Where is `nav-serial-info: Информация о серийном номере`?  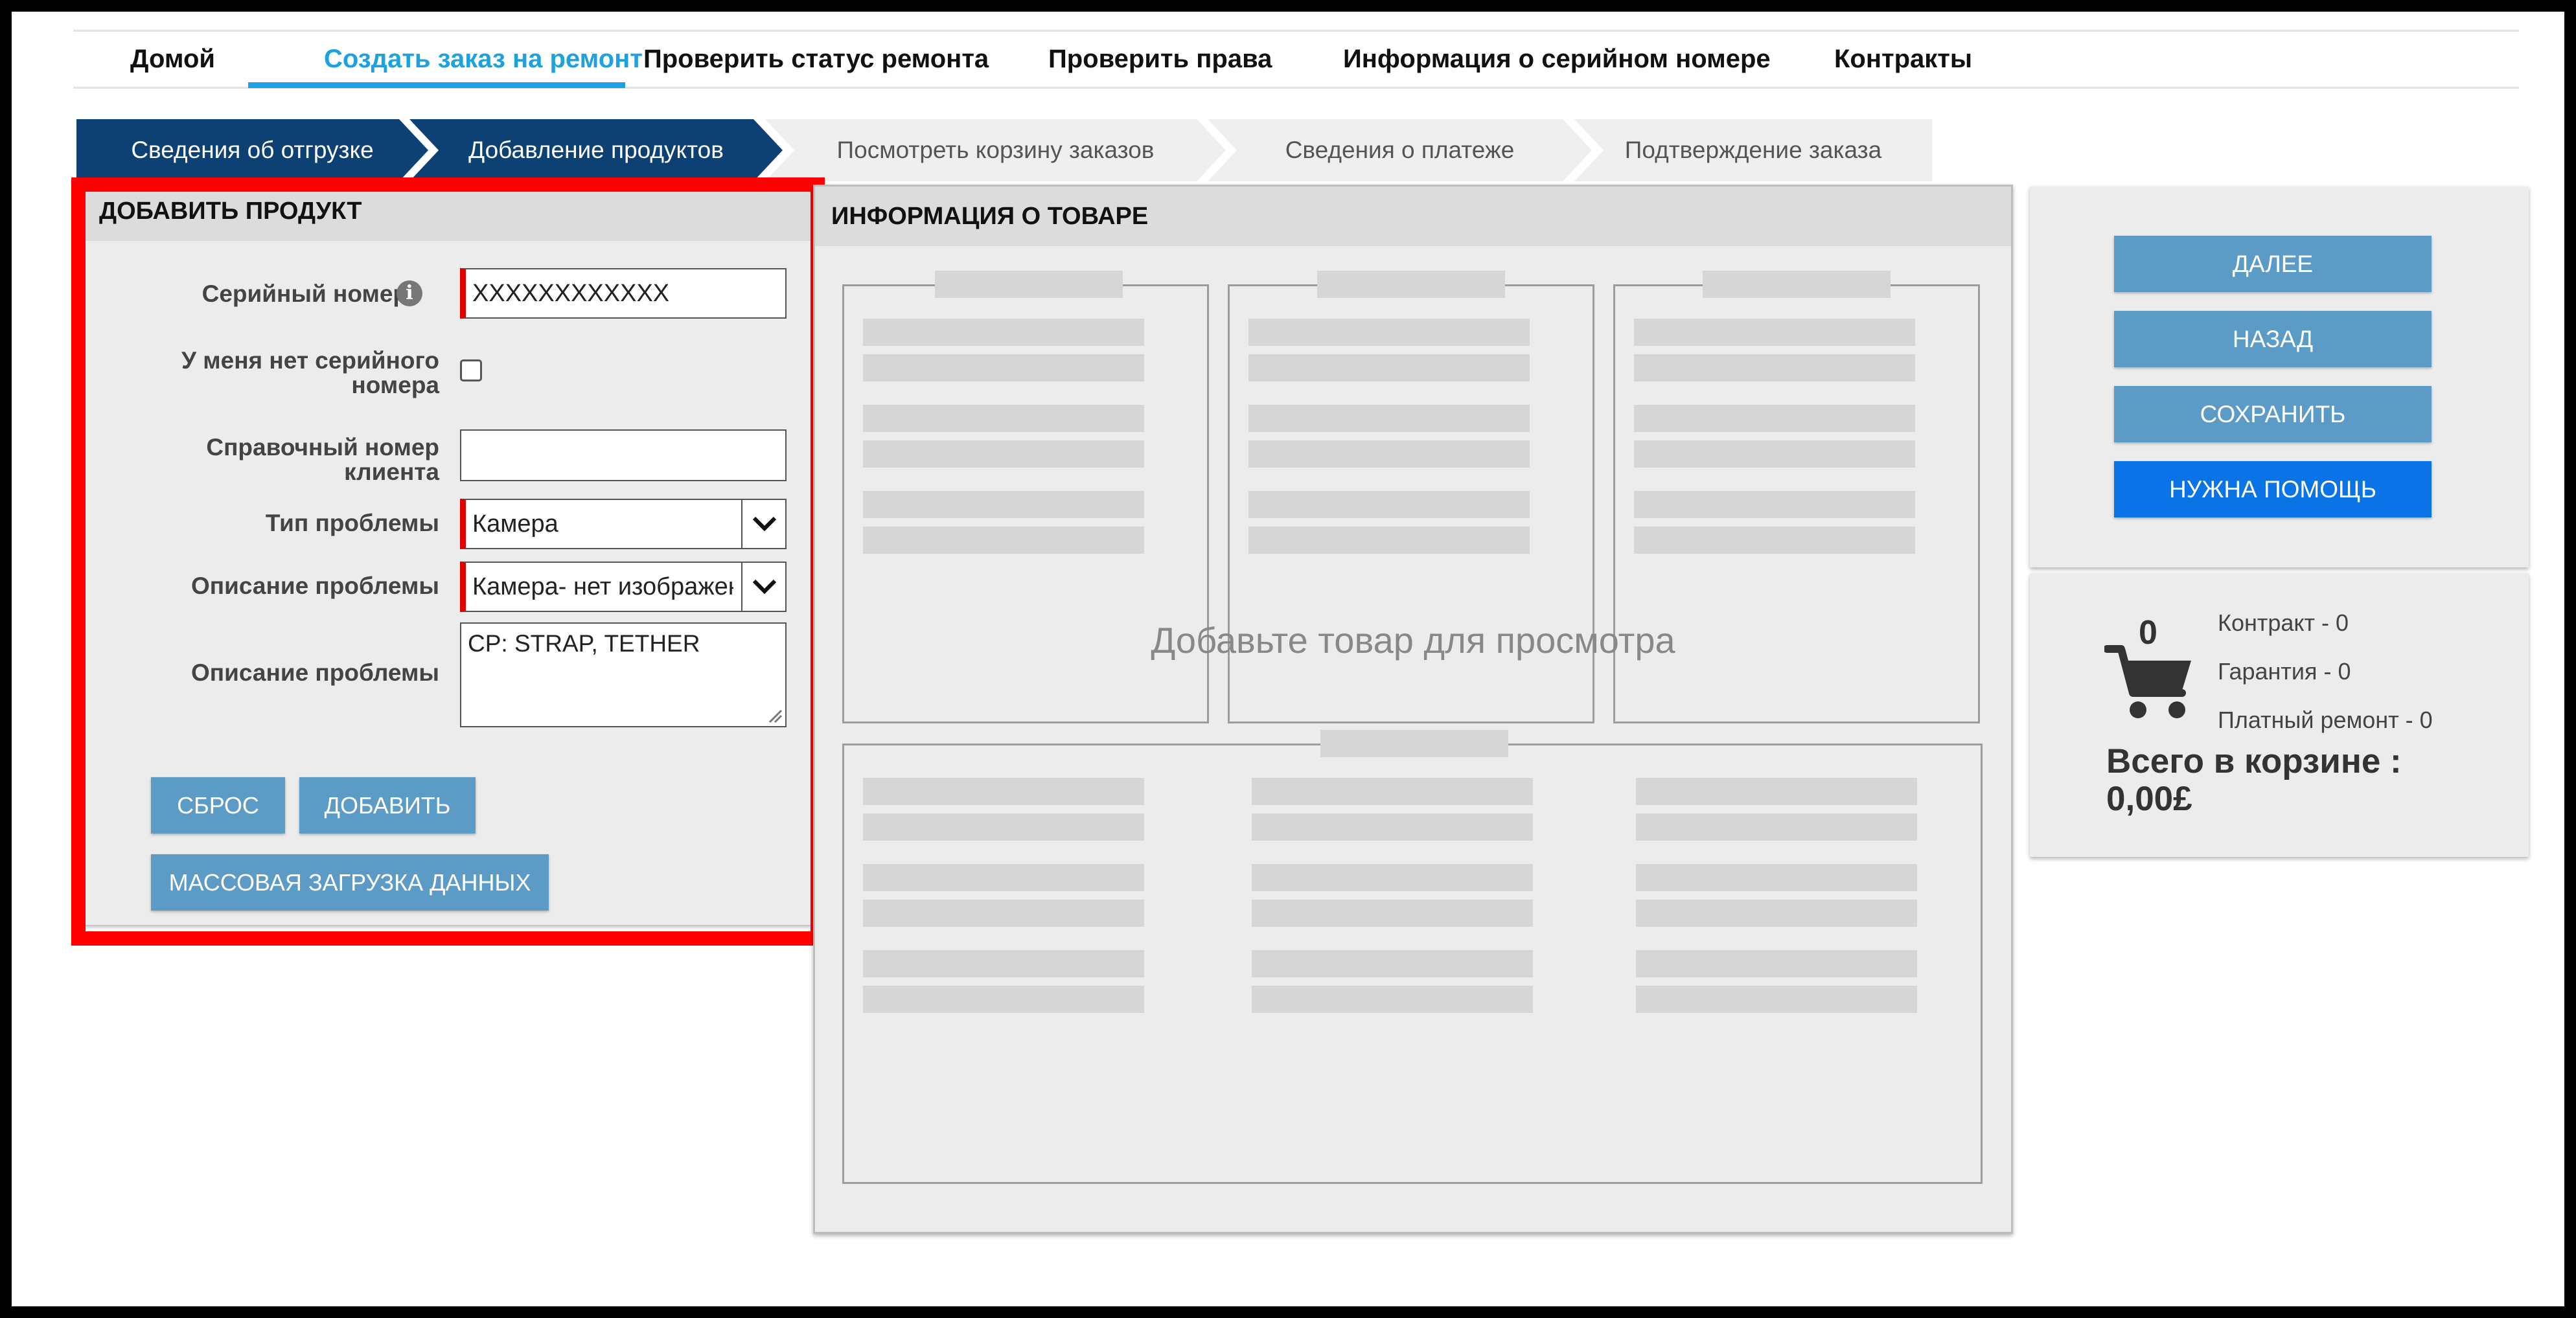
nav-serial-info: Информация о серийном номере is located at coordinates (1557, 59).